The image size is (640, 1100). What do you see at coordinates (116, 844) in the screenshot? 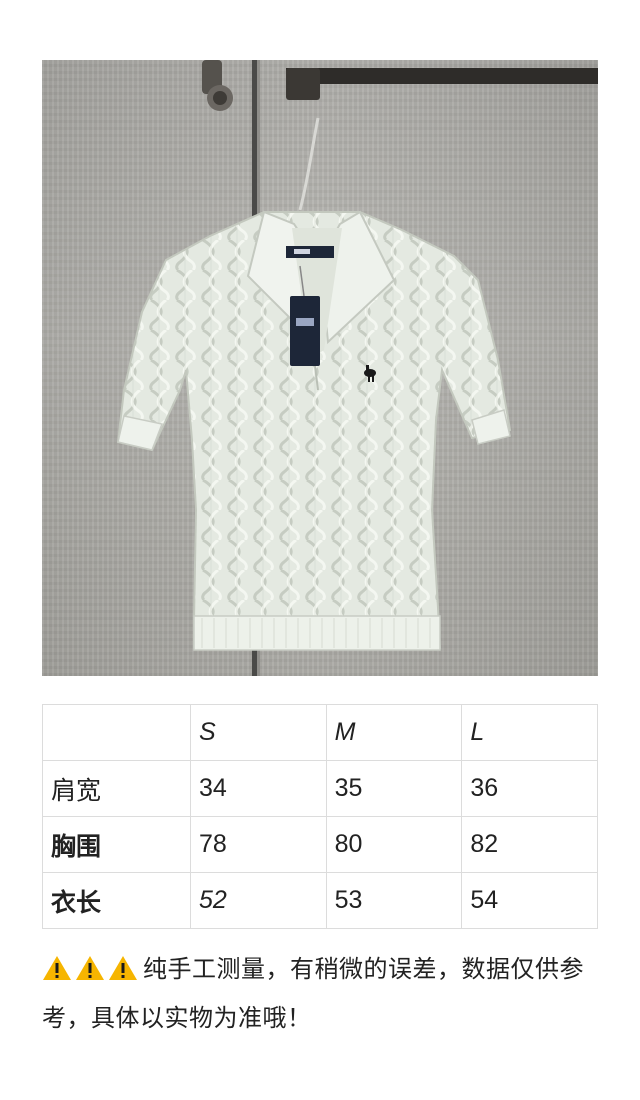
I see `row-label-chest: 胸围` at bounding box center [116, 844].